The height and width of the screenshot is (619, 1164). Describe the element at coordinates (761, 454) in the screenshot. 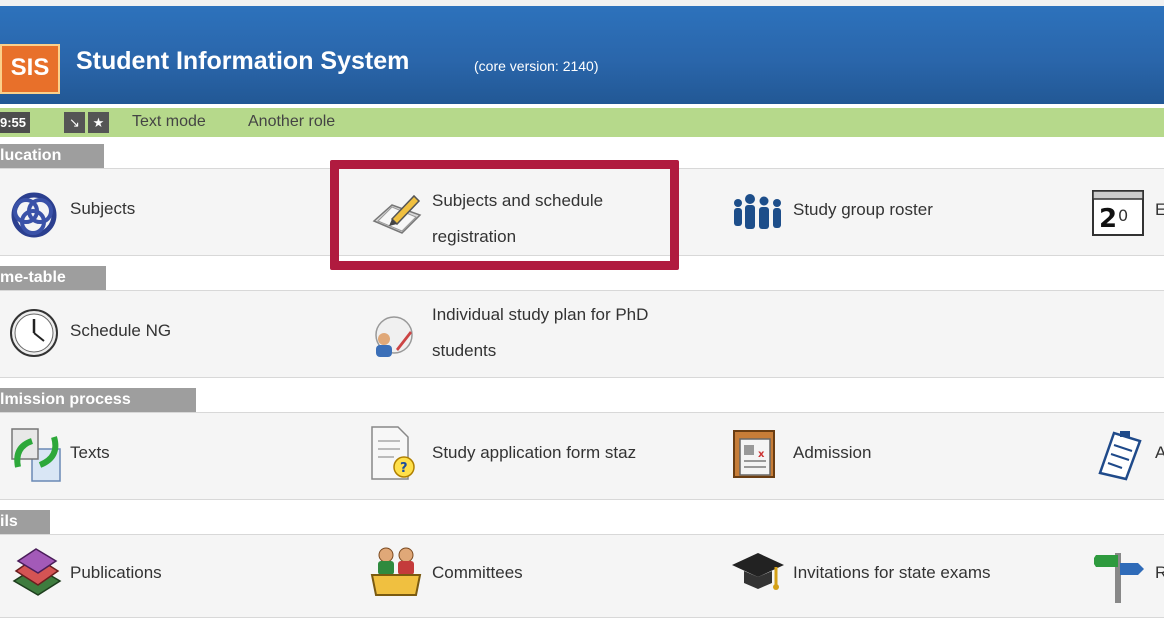

I see `svg-text: x` at that location.